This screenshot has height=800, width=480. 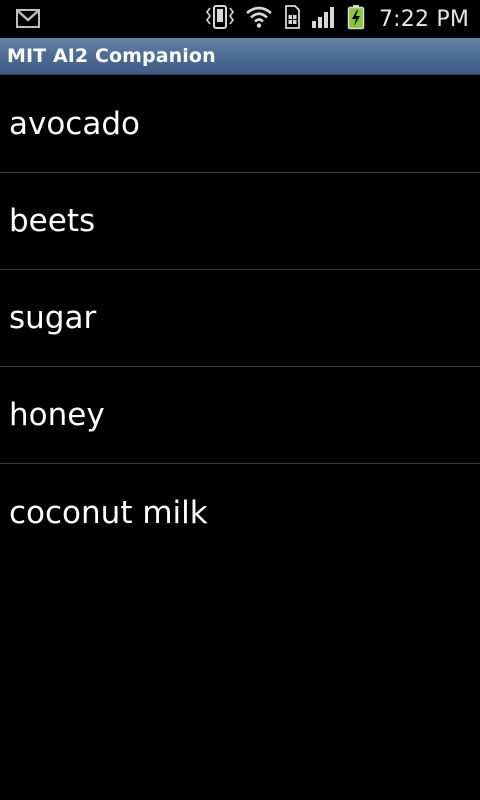 What do you see at coordinates (111, 56) in the screenshot?
I see `app-title: MIT AI2 Companion` at bounding box center [111, 56].